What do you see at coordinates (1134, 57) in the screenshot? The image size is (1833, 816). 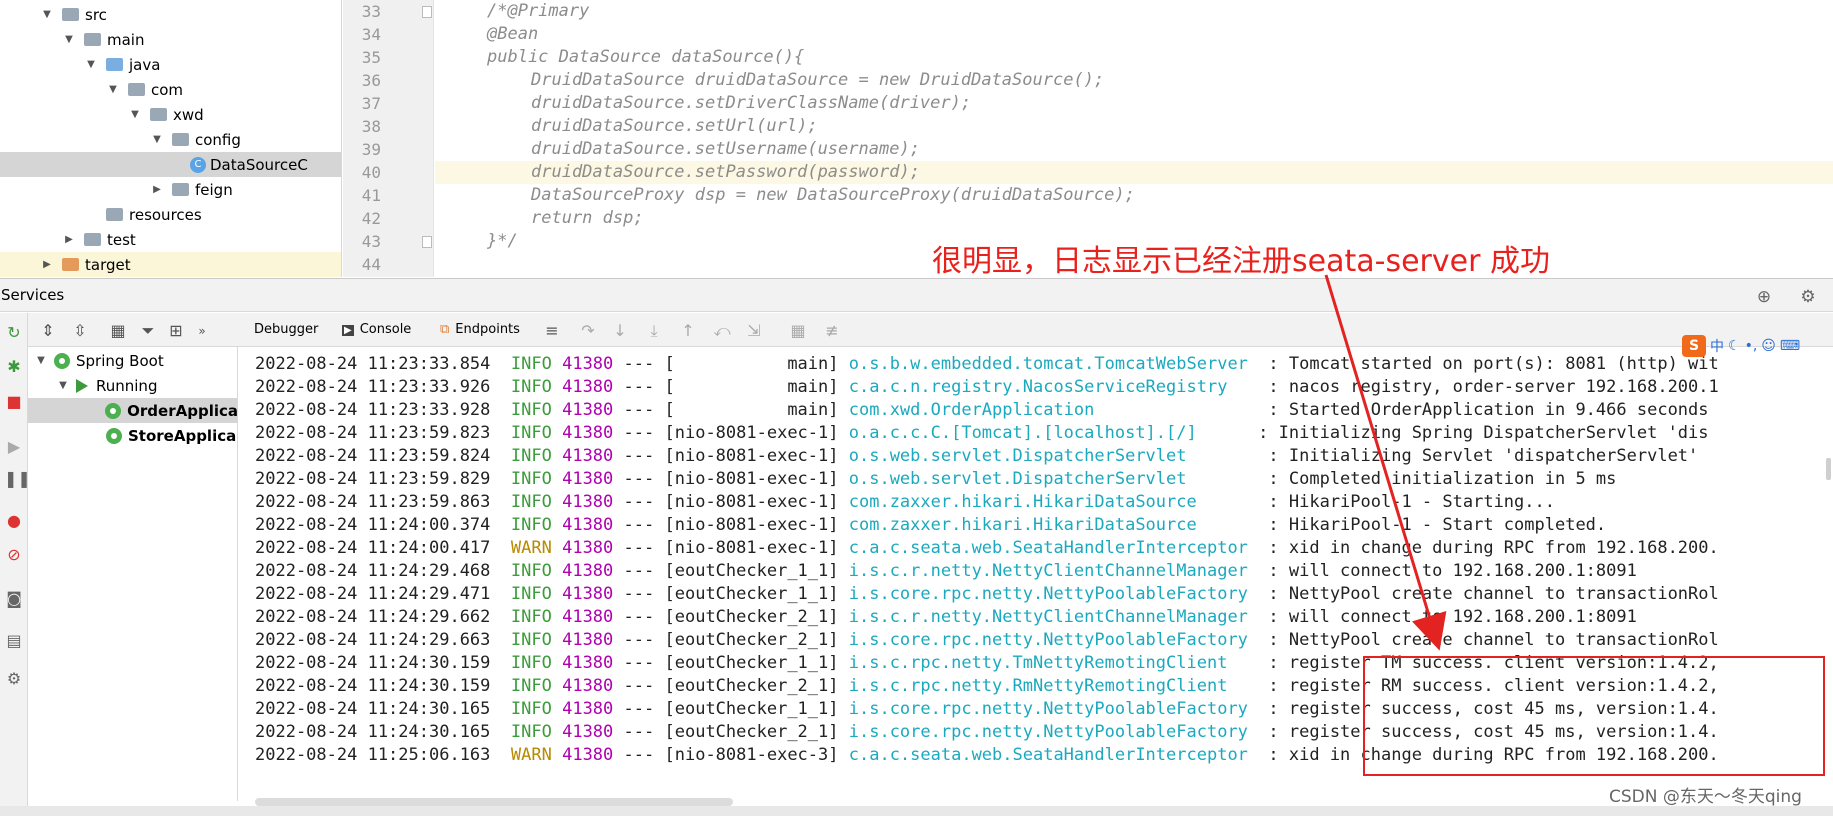 I see `code-line: public DataSource dataSource(){` at bounding box center [1134, 57].